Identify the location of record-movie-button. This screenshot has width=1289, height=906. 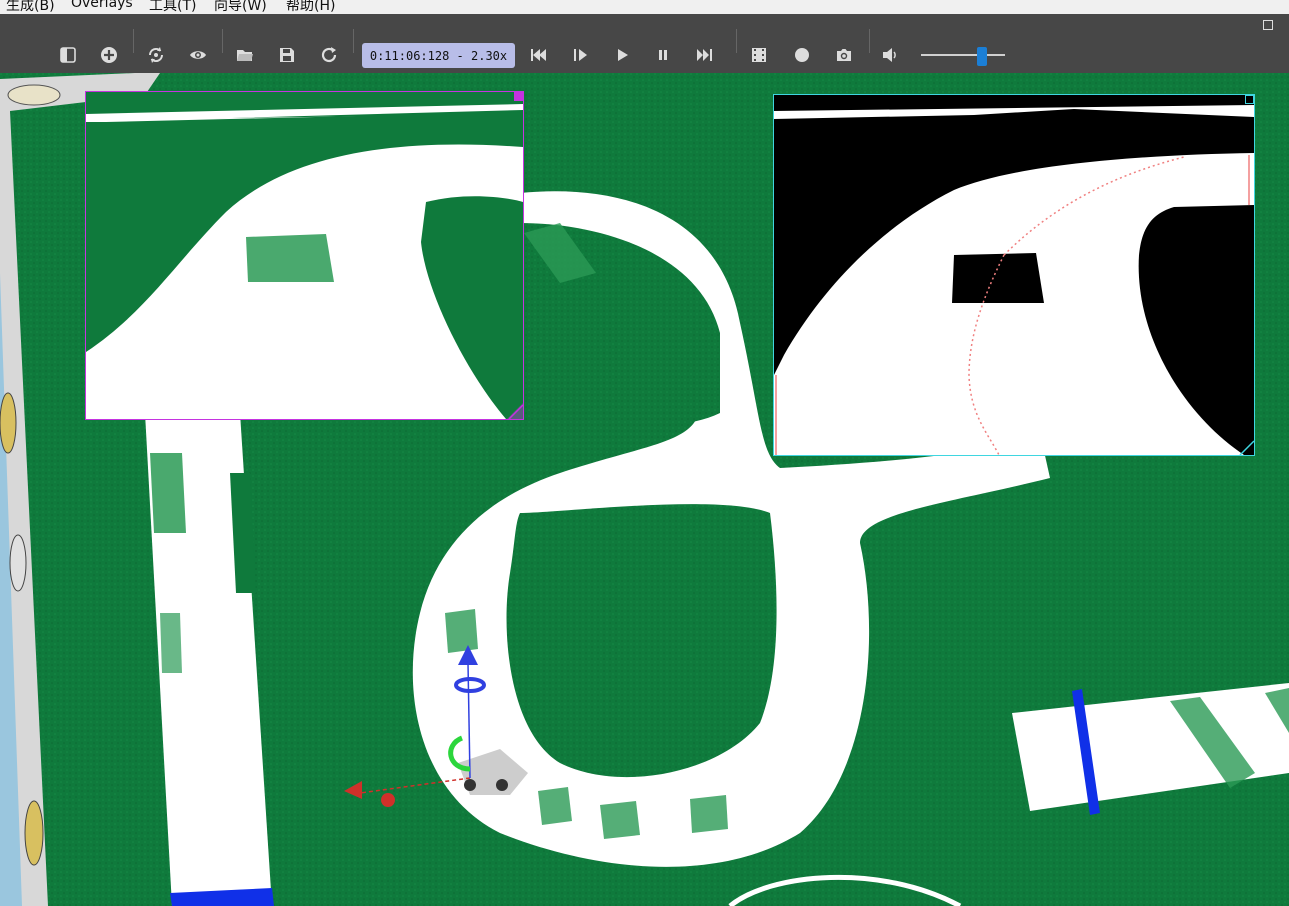
(759, 55).